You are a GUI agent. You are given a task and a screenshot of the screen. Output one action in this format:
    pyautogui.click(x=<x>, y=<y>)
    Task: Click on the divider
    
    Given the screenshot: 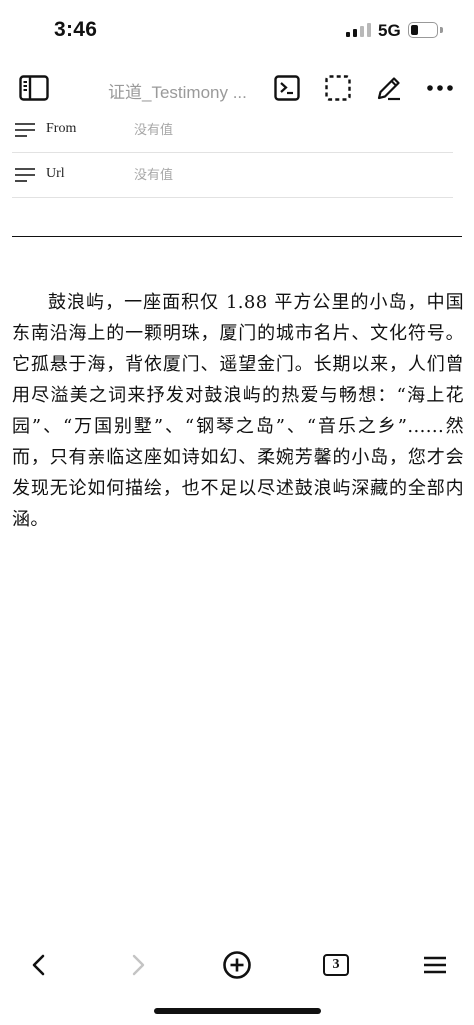 What is the action you would take?
    pyautogui.click(x=237, y=236)
    